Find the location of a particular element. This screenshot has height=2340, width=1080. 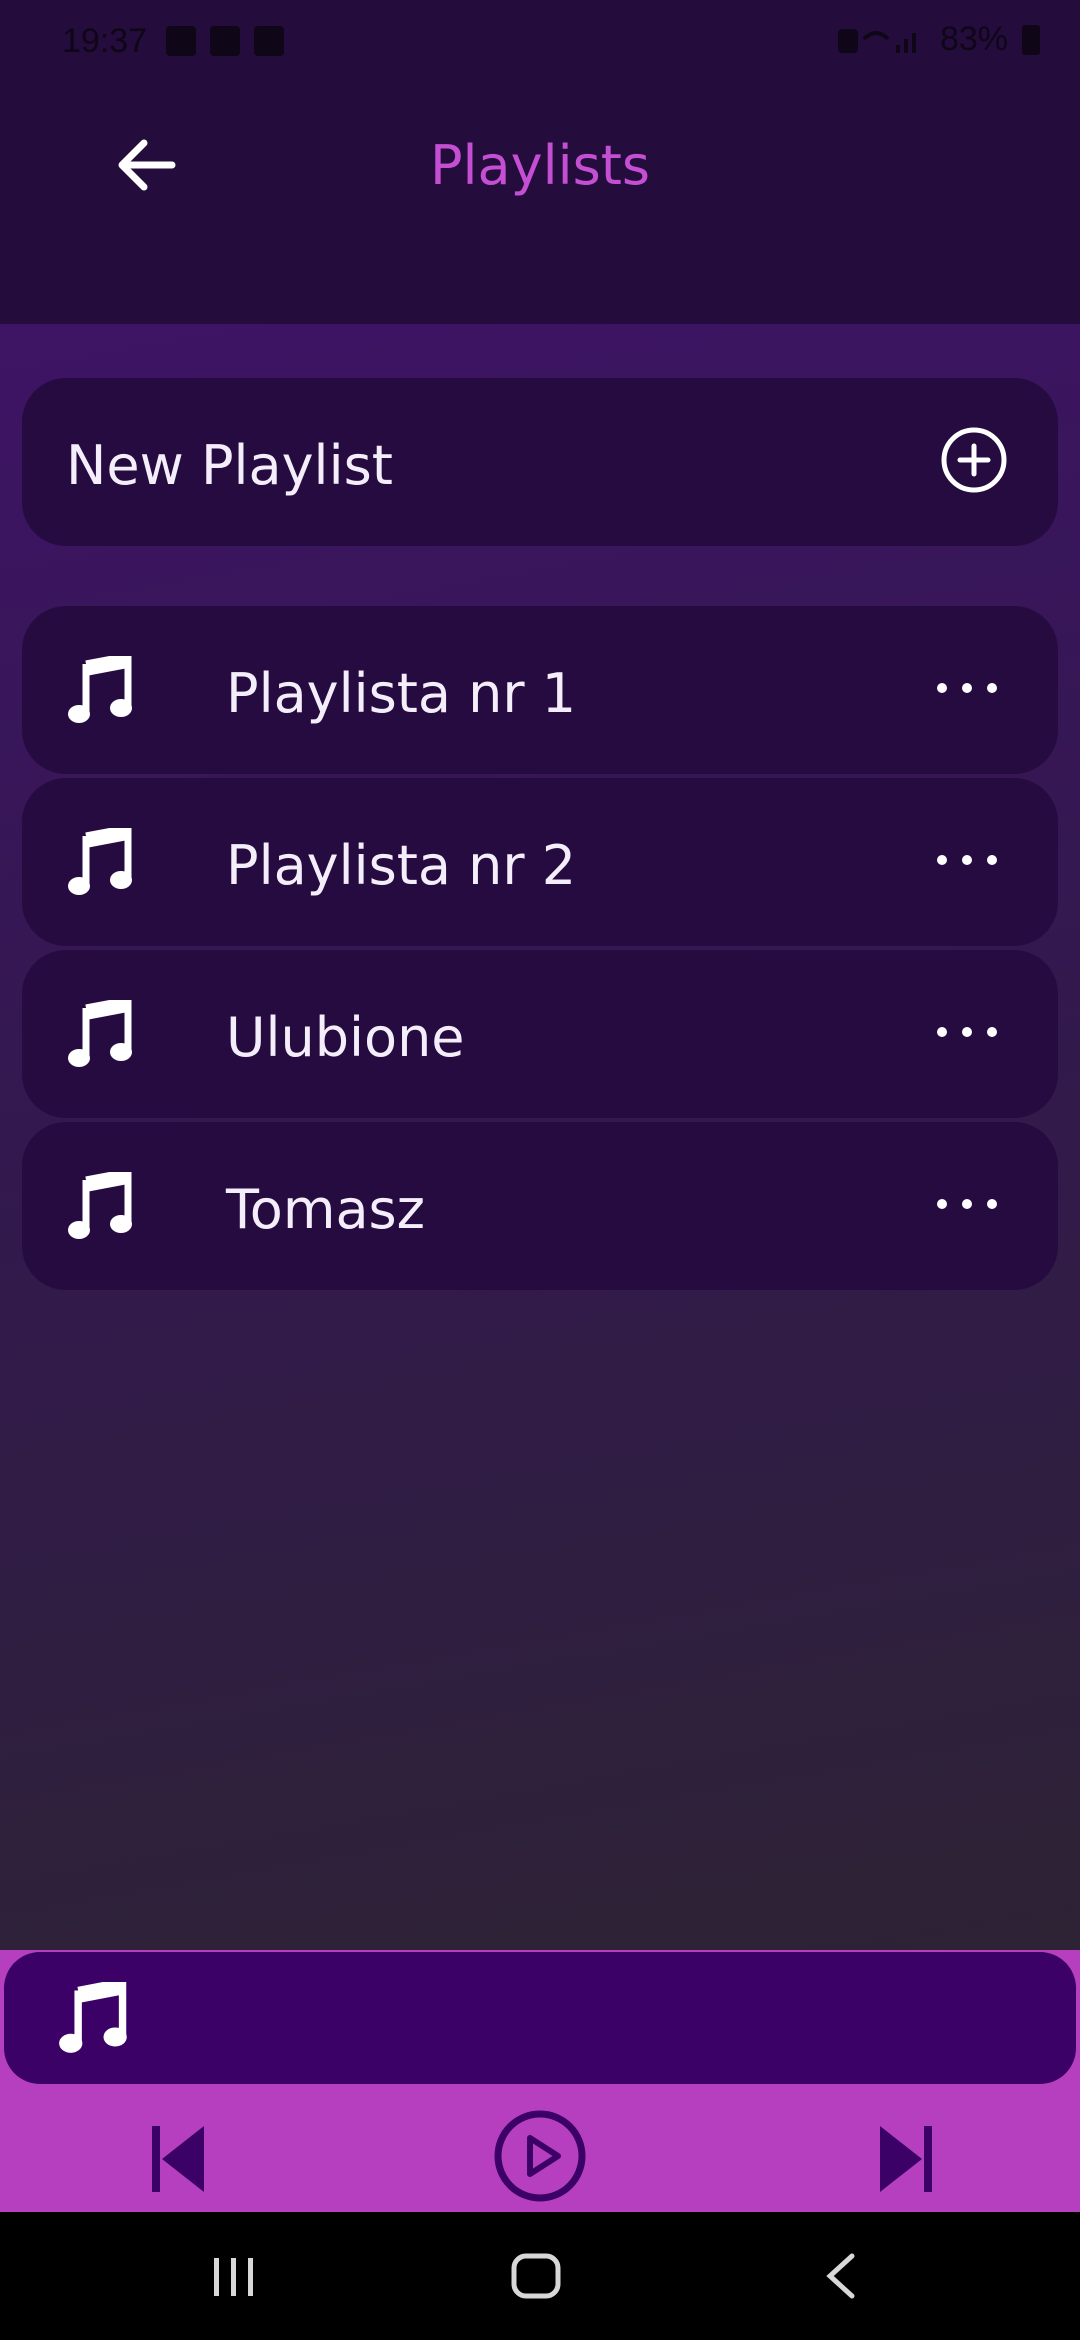

signal-icon is located at coordinates (876, 40).